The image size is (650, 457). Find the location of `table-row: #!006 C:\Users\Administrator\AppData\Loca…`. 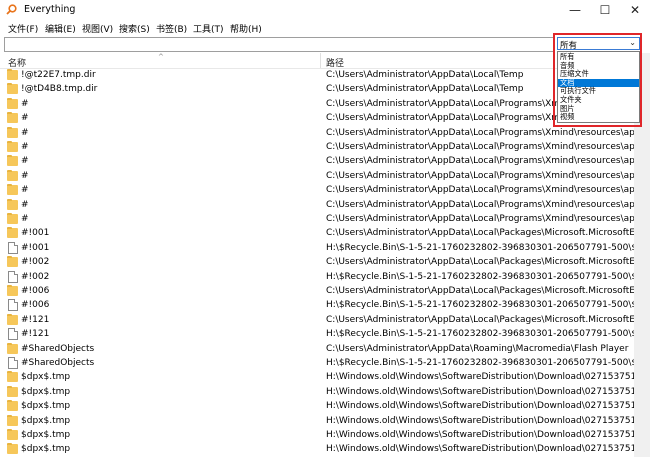

table-row: #!006 C:\Users\Administrator\AppData\Loca… is located at coordinates (317, 291).